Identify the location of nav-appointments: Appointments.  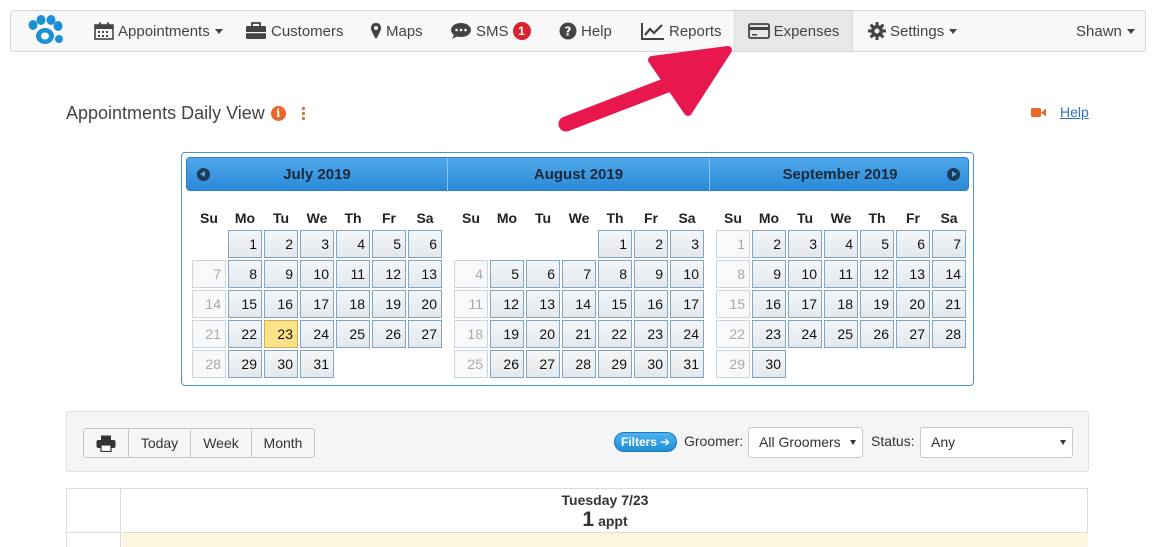
(158, 31).